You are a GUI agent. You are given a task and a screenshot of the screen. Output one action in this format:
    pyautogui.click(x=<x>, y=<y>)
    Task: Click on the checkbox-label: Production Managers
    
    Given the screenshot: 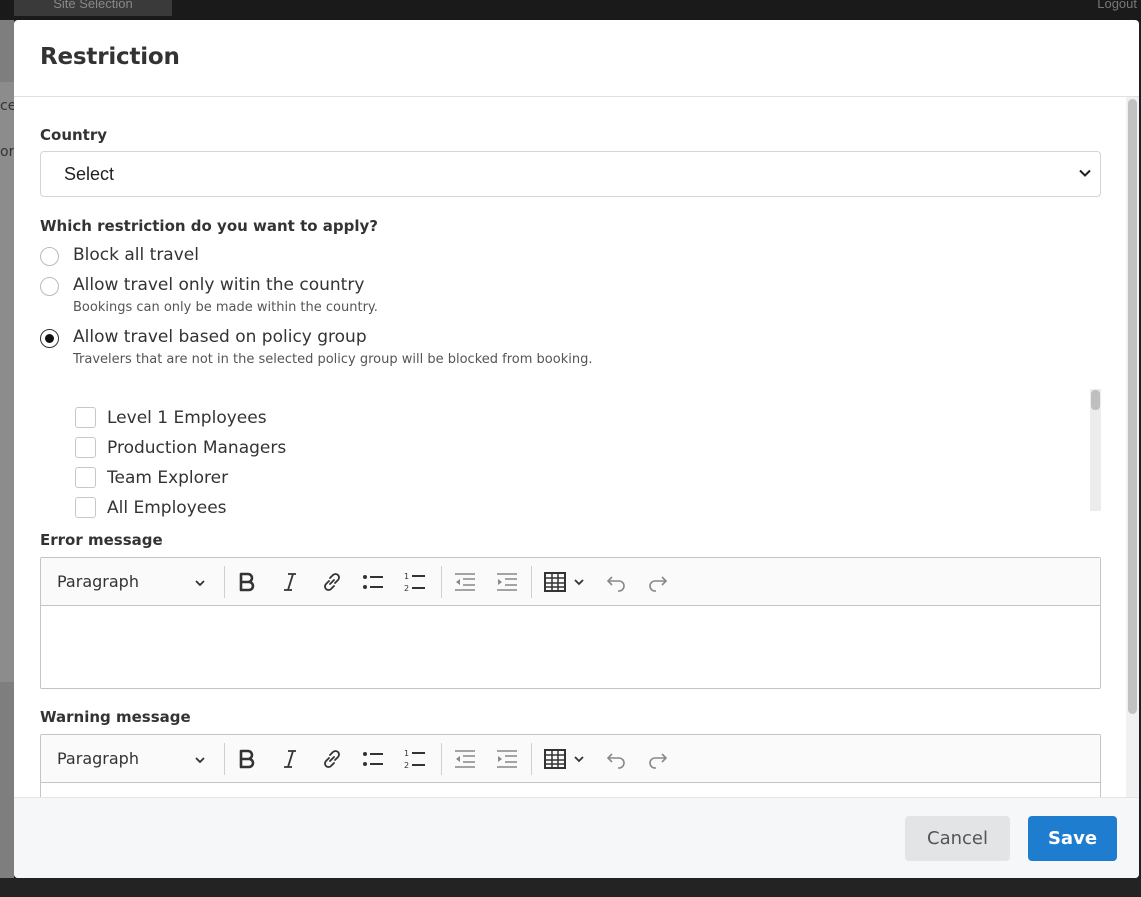 What is the action you would take?
    pyautogui.click(x=197, y=448)
    